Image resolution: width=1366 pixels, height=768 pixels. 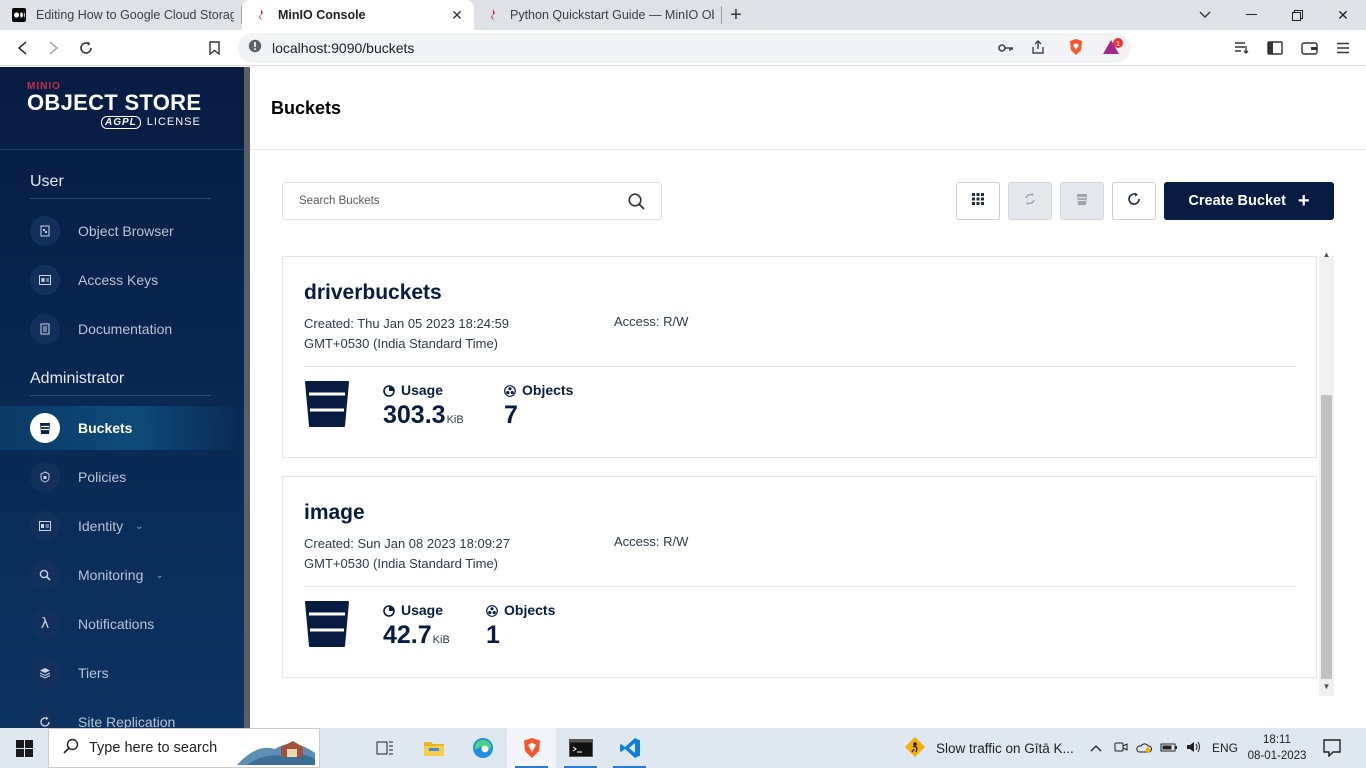 What do you see at coordinates (24, 748) in the screenshot?
I see `windows-start-icon` at bounding box center [24, 748].